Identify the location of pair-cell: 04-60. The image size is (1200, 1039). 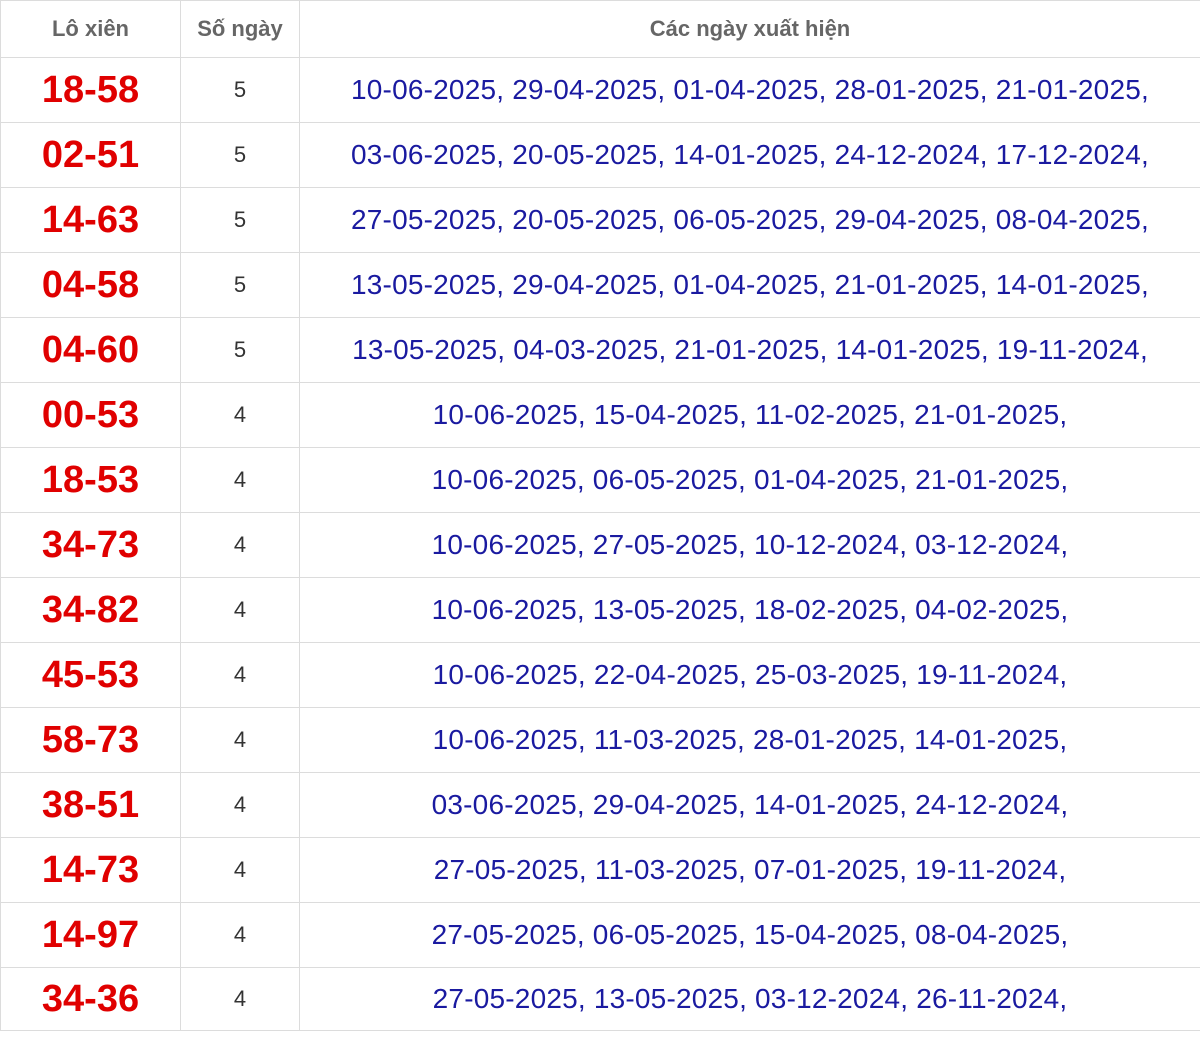
(90, 350).